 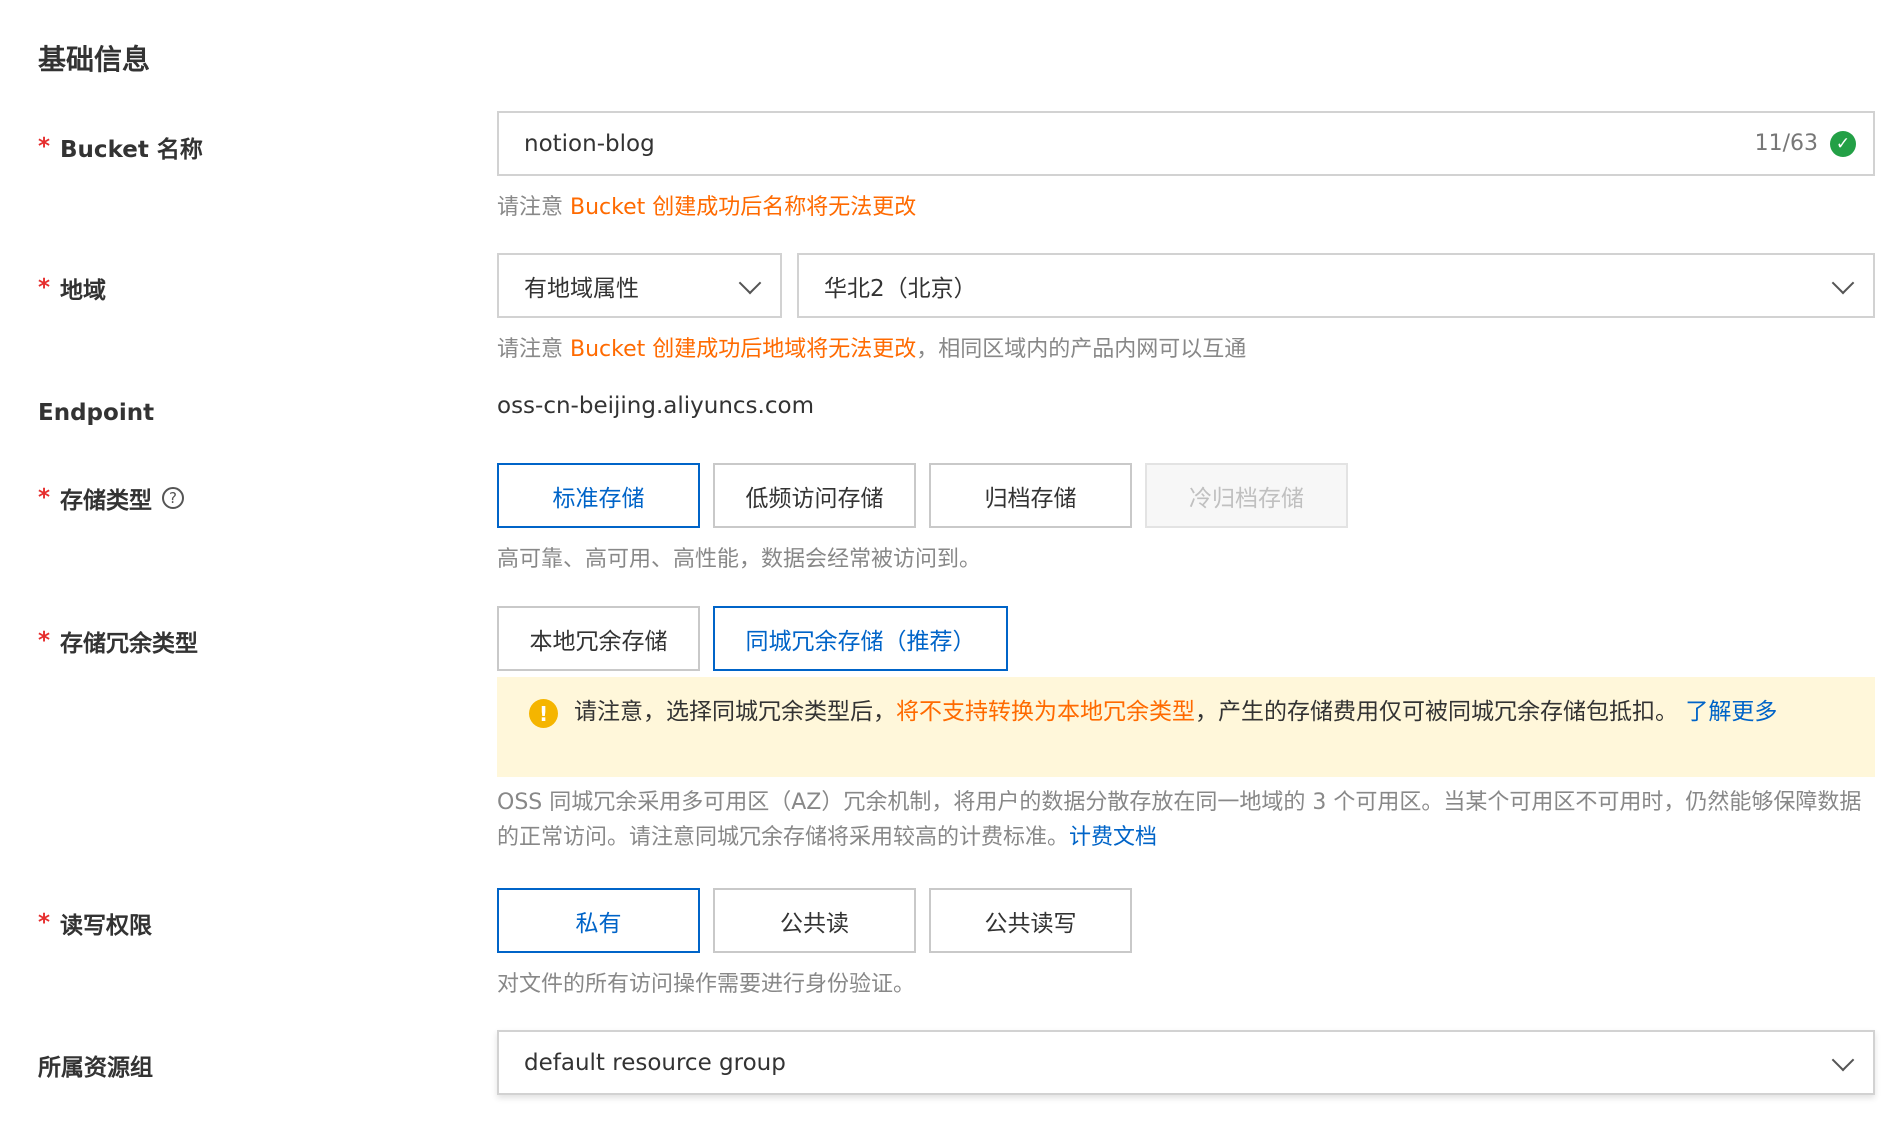 I want to click on acl-option-public-read: 公共读, so click(x=814, y=920).